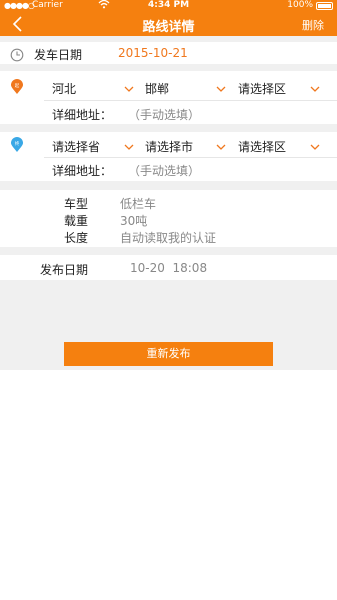  Describe the element at coordinates (82, 171) in the screenshot. I see `destination-detail-label: 详细地址：` at that location.